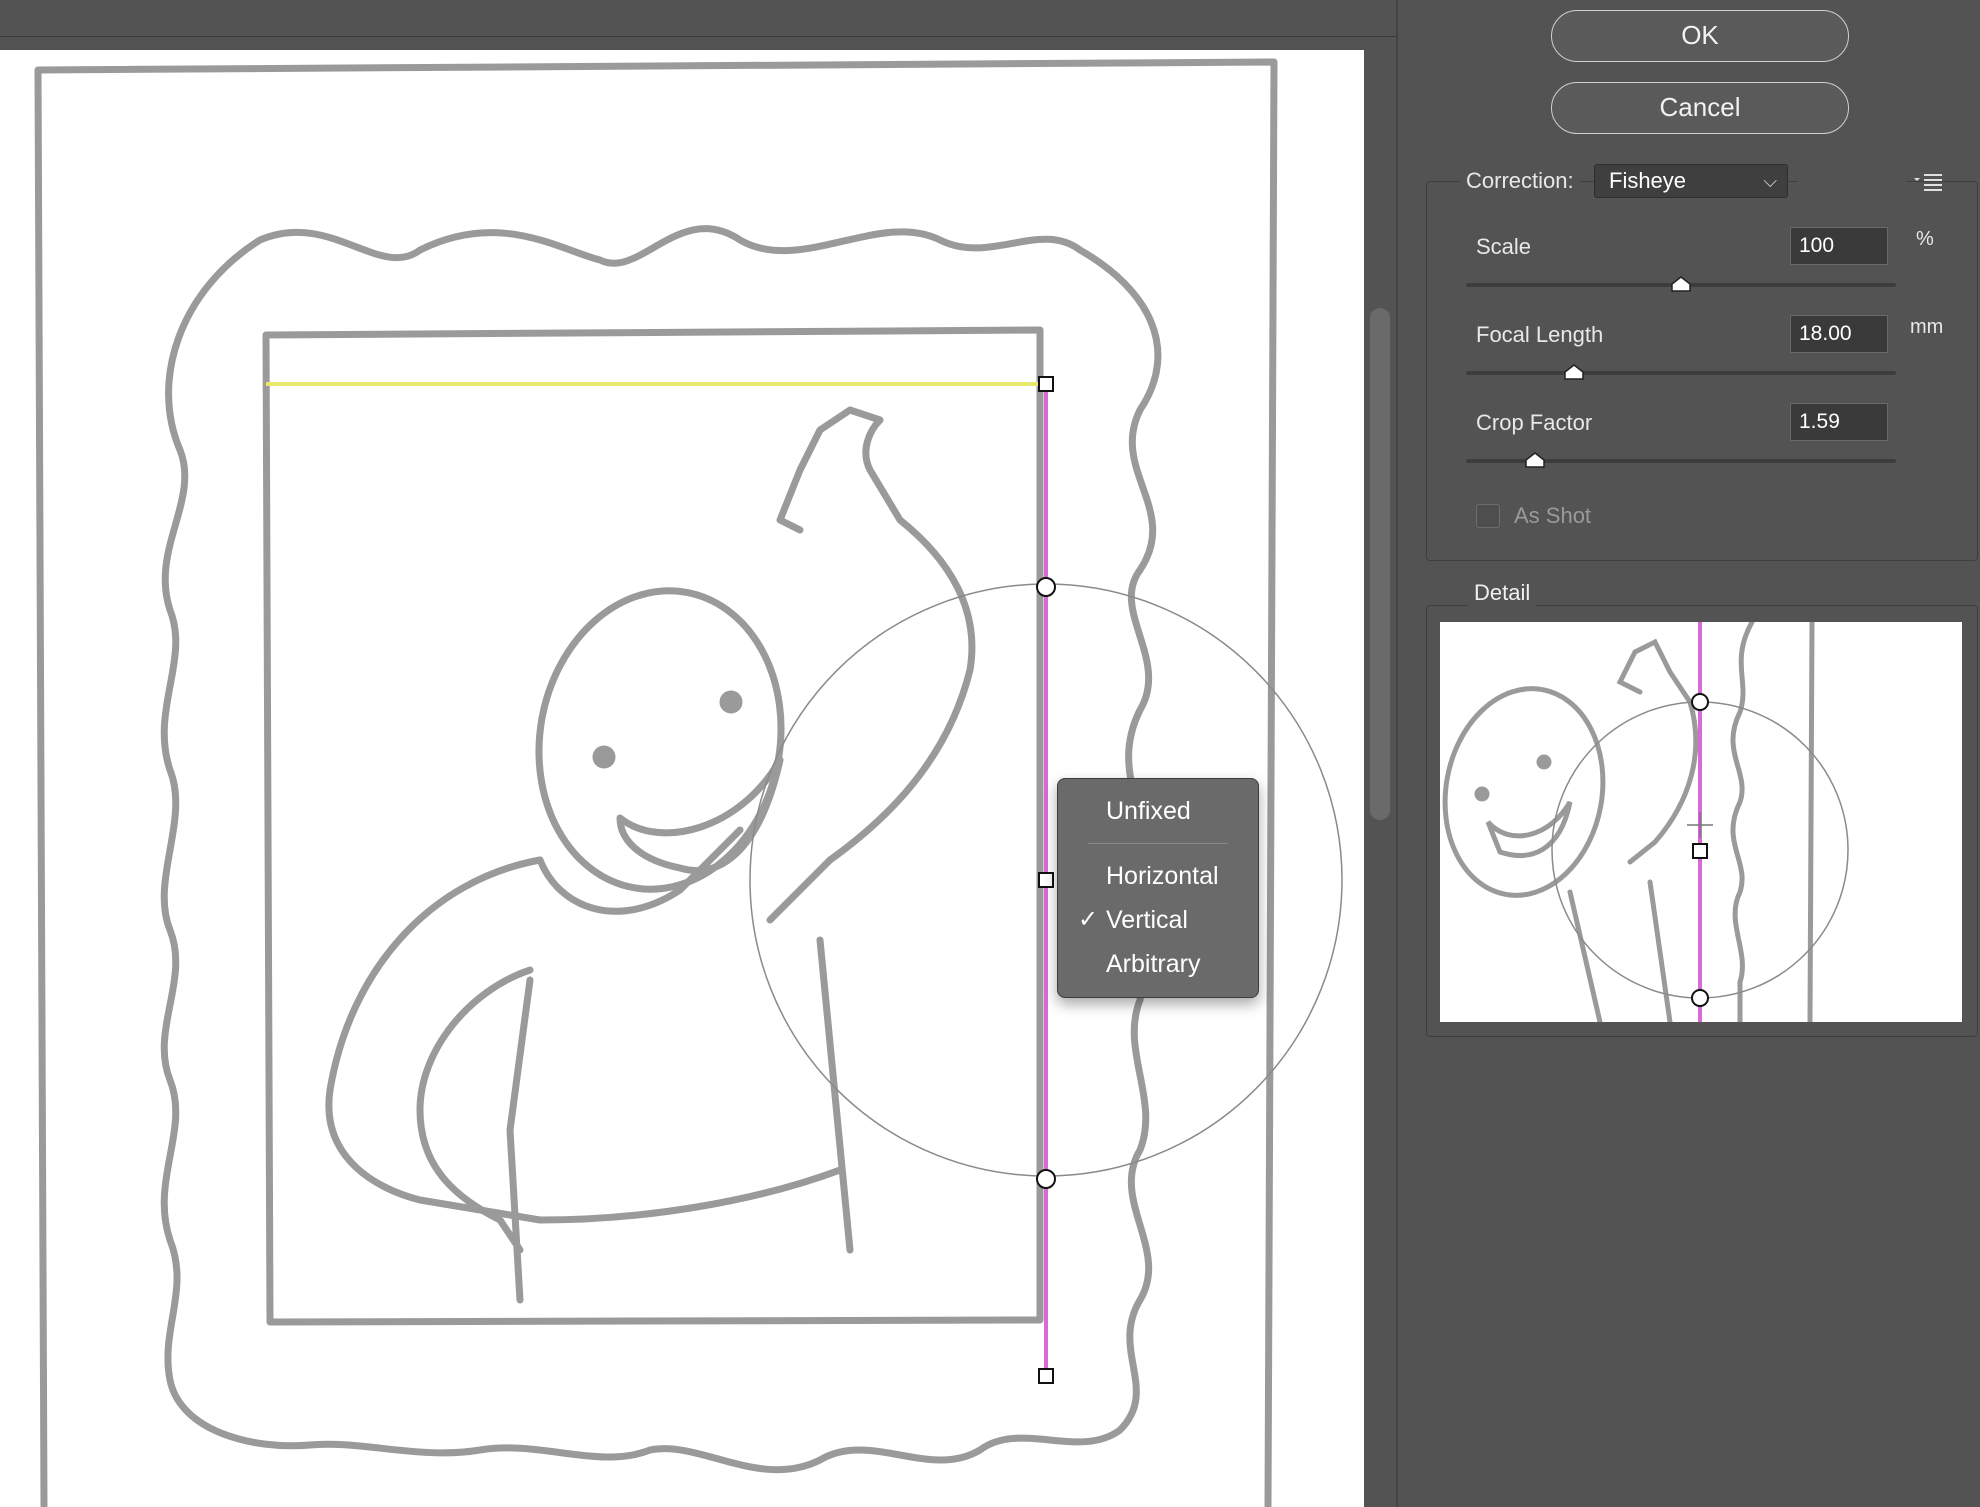 The image size is (1980, 1507). I want to click on menu-separator, so click(1158, 843).